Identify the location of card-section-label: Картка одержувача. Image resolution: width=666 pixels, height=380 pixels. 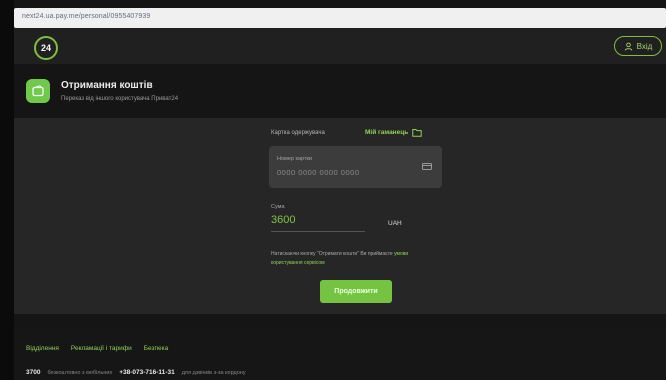
(298, 133).